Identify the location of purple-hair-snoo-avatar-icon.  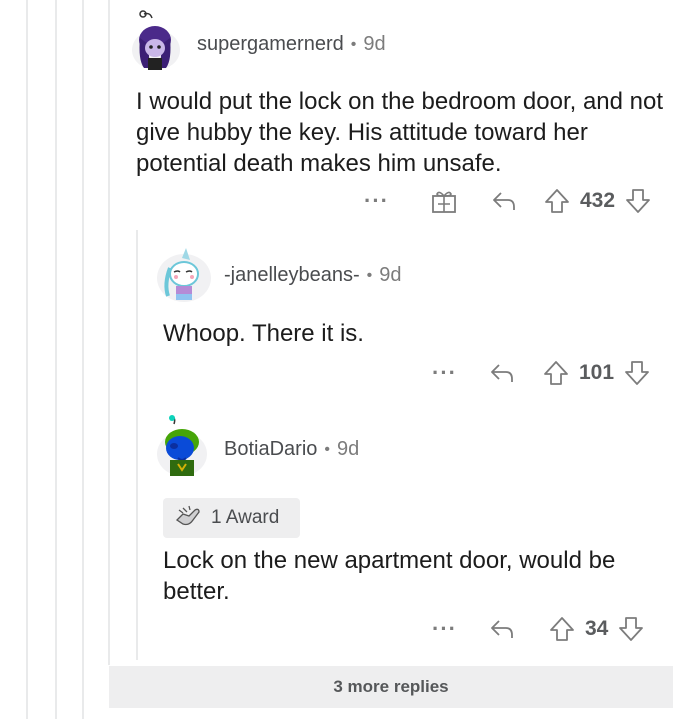
(156, 40).